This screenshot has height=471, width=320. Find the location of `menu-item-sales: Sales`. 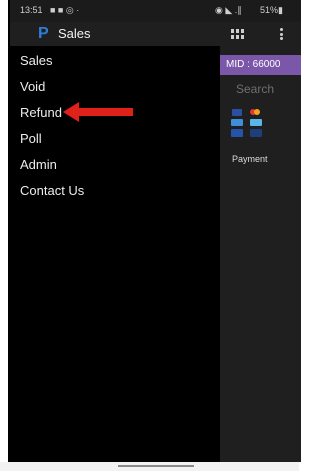

menu-item-sales: Sales is located at coordinates (115, 61).